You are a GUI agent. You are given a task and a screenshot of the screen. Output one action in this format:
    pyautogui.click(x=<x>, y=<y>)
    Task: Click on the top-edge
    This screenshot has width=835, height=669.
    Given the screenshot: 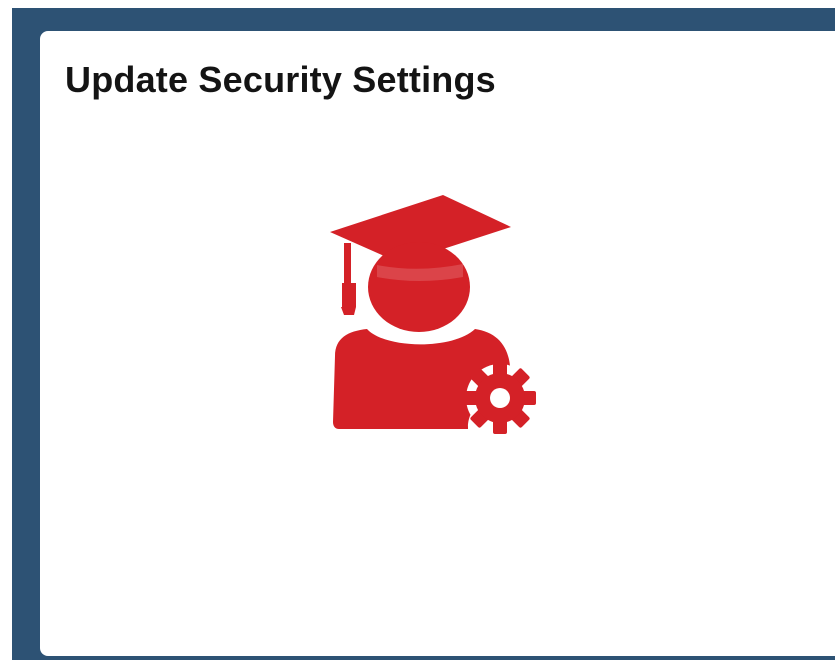 What is the action you would take?
    pyautogui.click(x=417, y=4)
    